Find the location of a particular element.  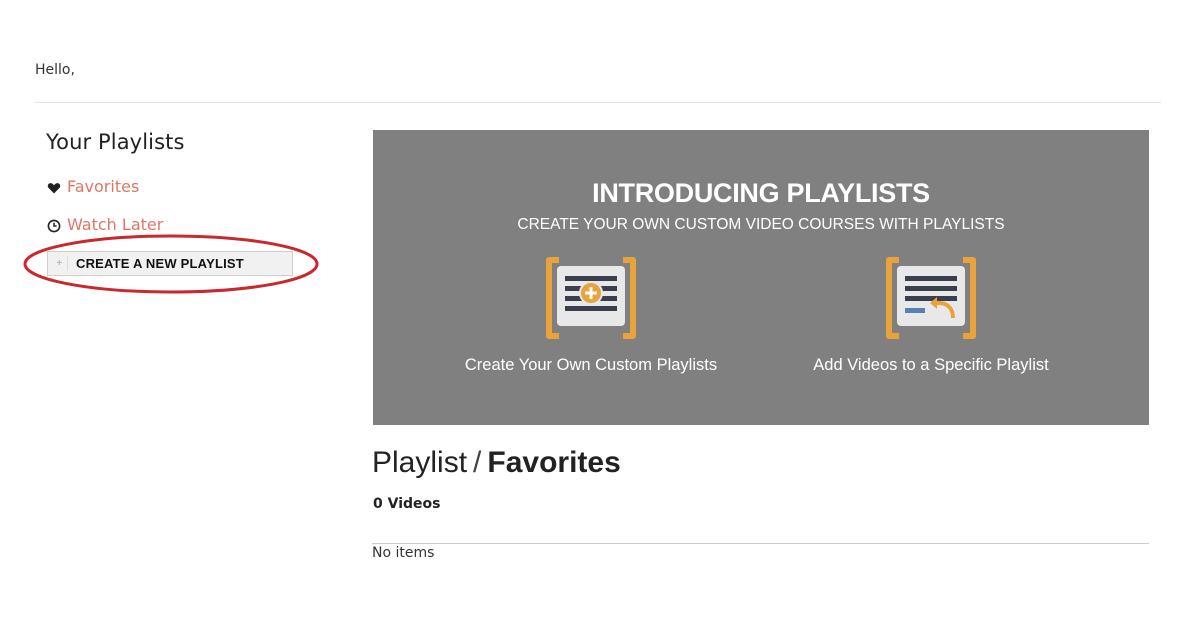

sidebar-item-label: Favorites is located at coordinates (103, 186).